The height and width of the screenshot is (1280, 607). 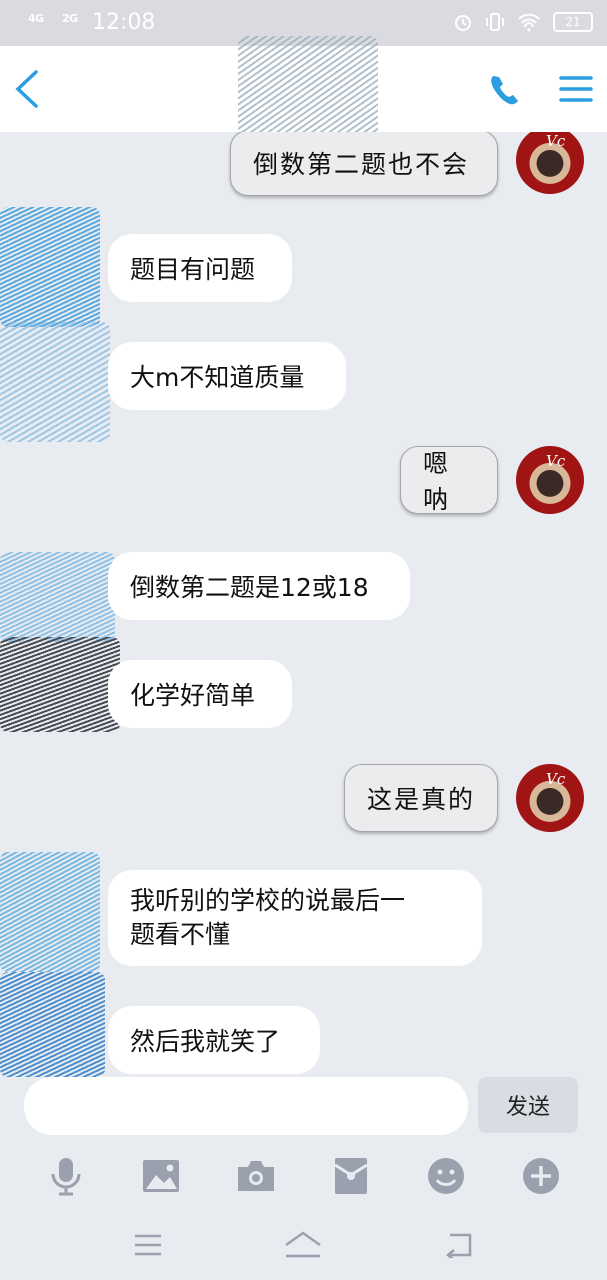 I want to click on hamburger-menu-icon, so click(x=576, y=89).